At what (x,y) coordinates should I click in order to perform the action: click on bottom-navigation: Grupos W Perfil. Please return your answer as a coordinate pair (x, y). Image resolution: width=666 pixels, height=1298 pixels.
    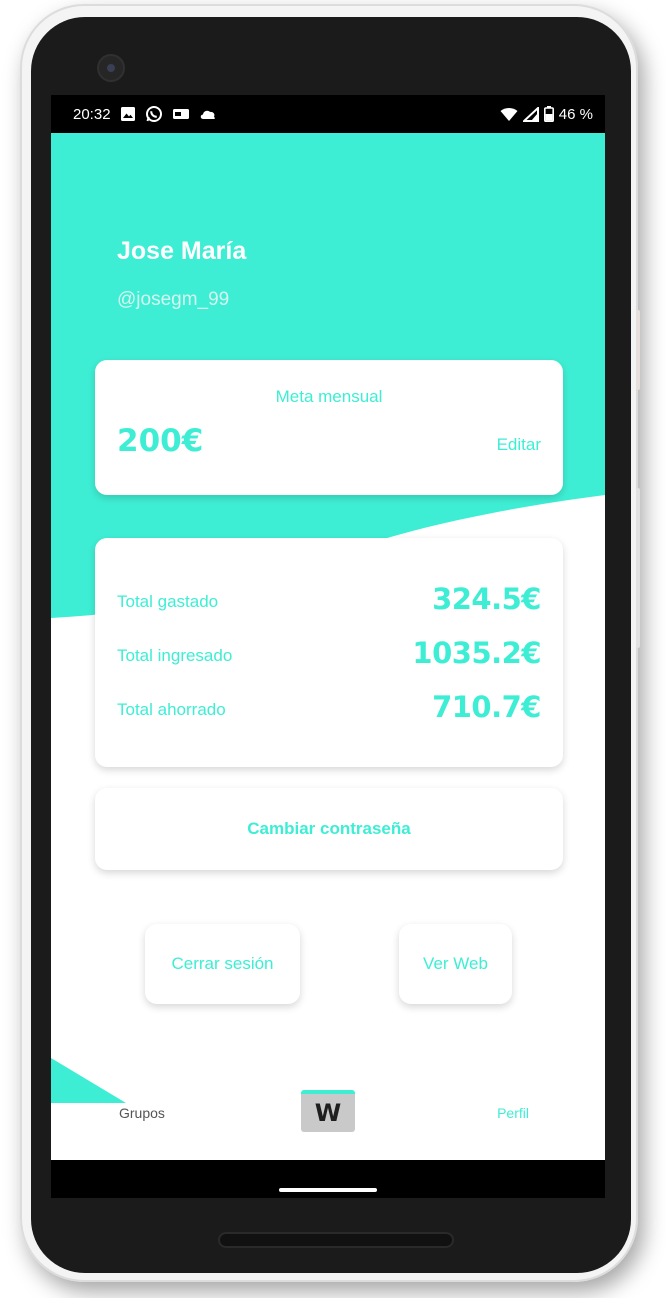
    Looking at the image, I should click on (328, 1125).